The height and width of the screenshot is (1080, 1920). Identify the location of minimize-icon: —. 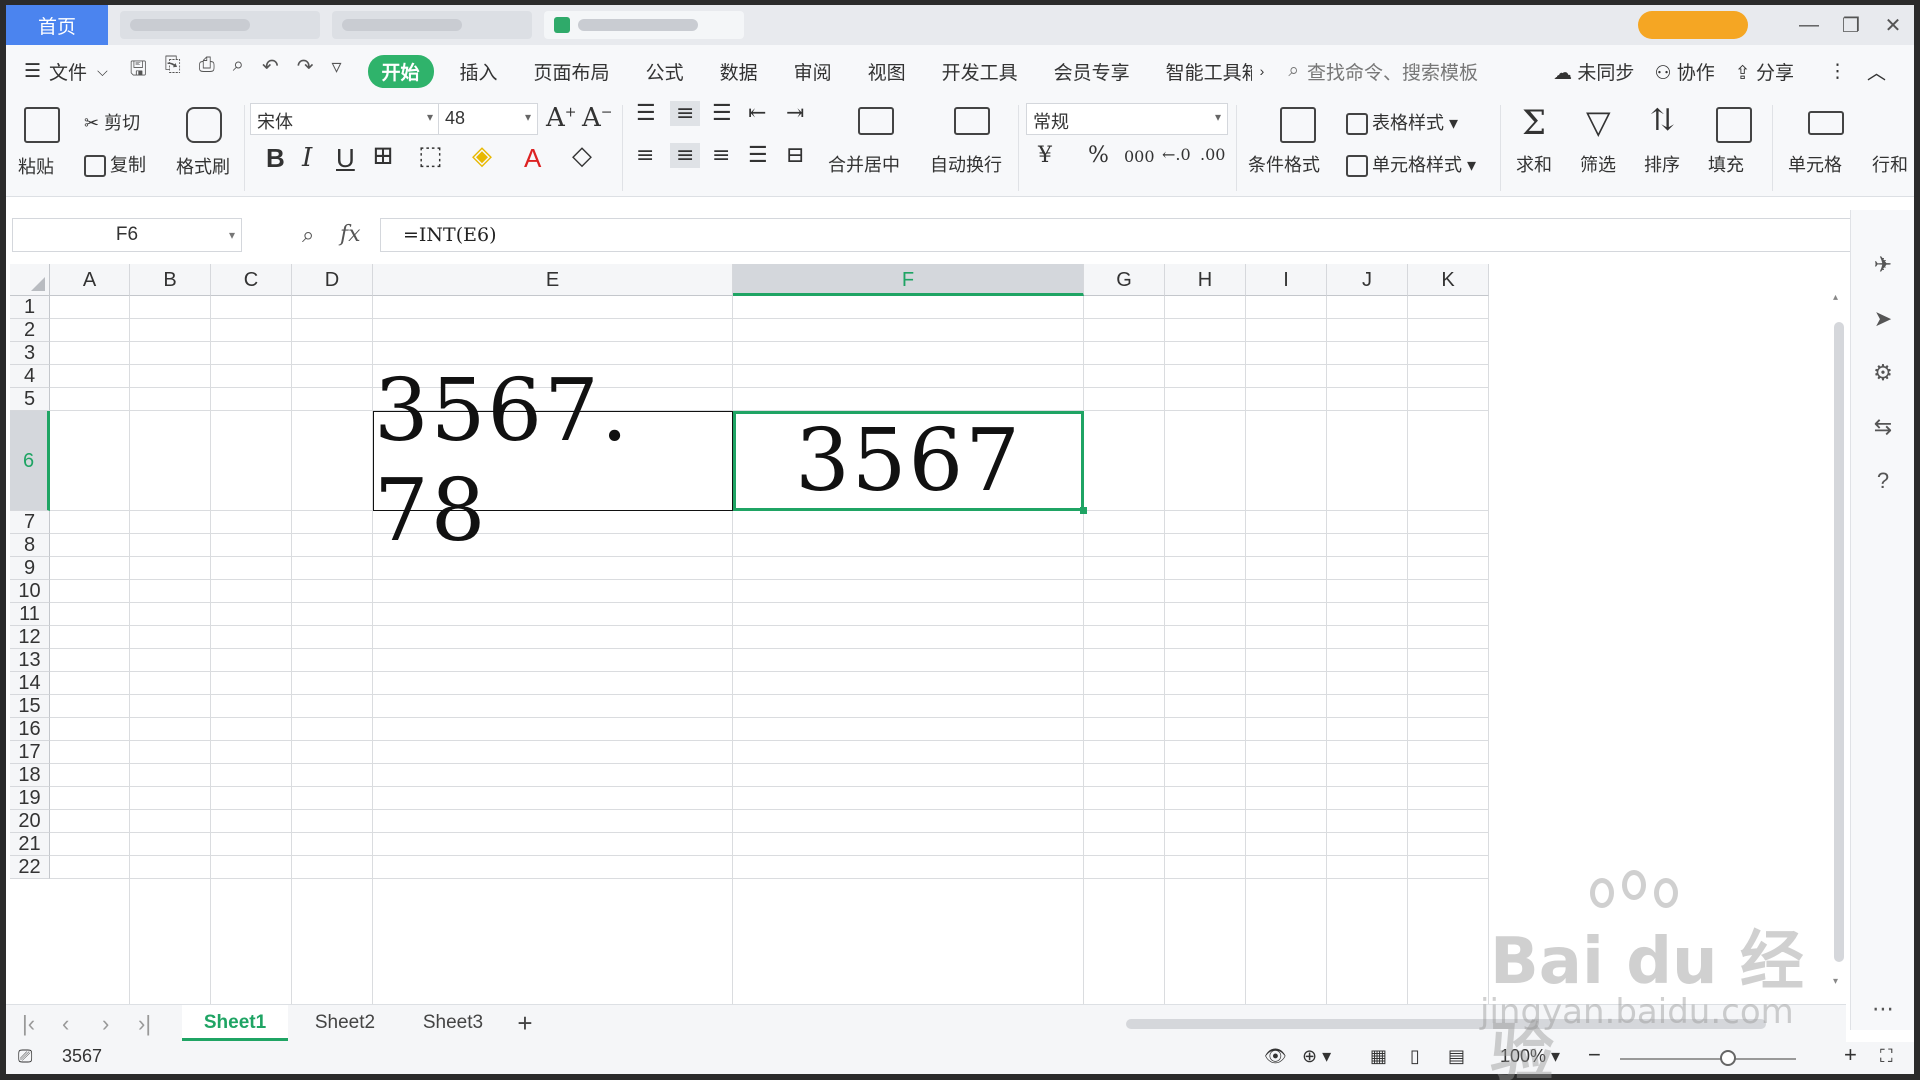
(1809, 25).